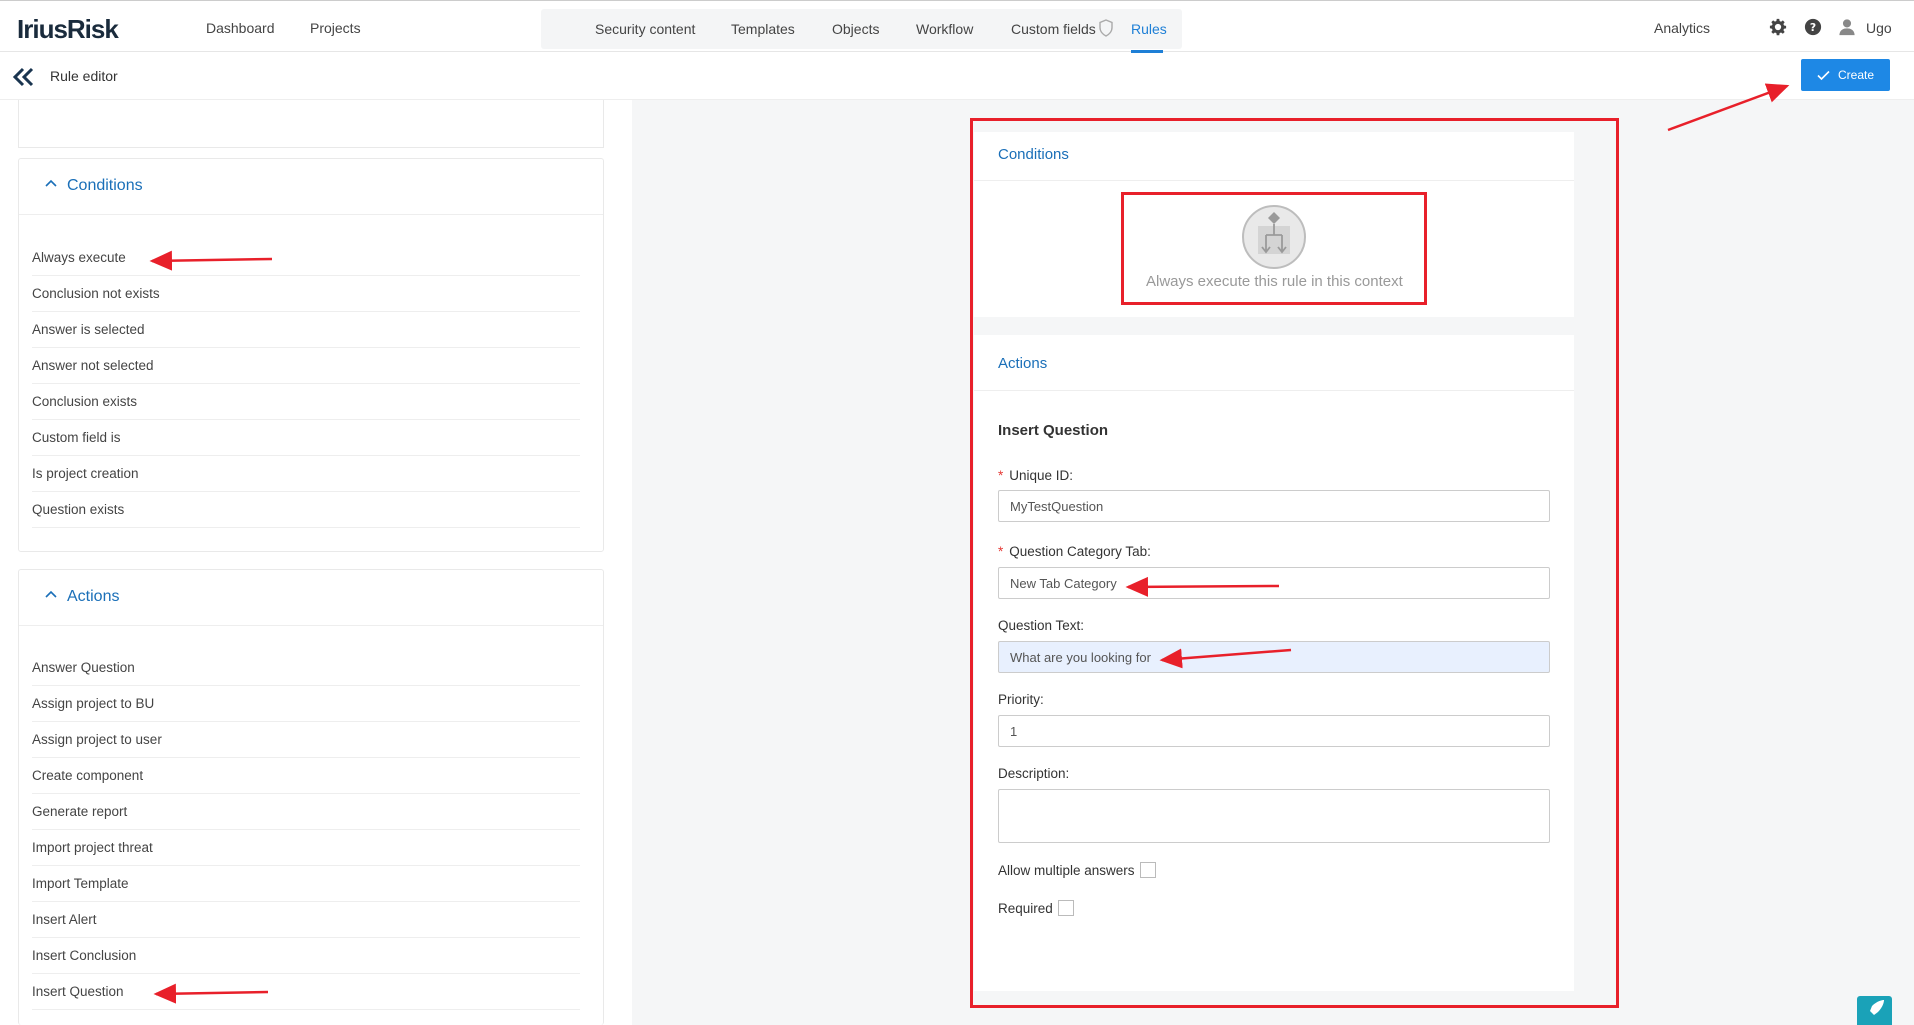 Image resolution: width=1914 pixels, height=1025 pixels. What do you see at coordinates (311, 187) in the screenshot?
I see `conditions-card-header: Conditions` at bounding box center [311, 187].